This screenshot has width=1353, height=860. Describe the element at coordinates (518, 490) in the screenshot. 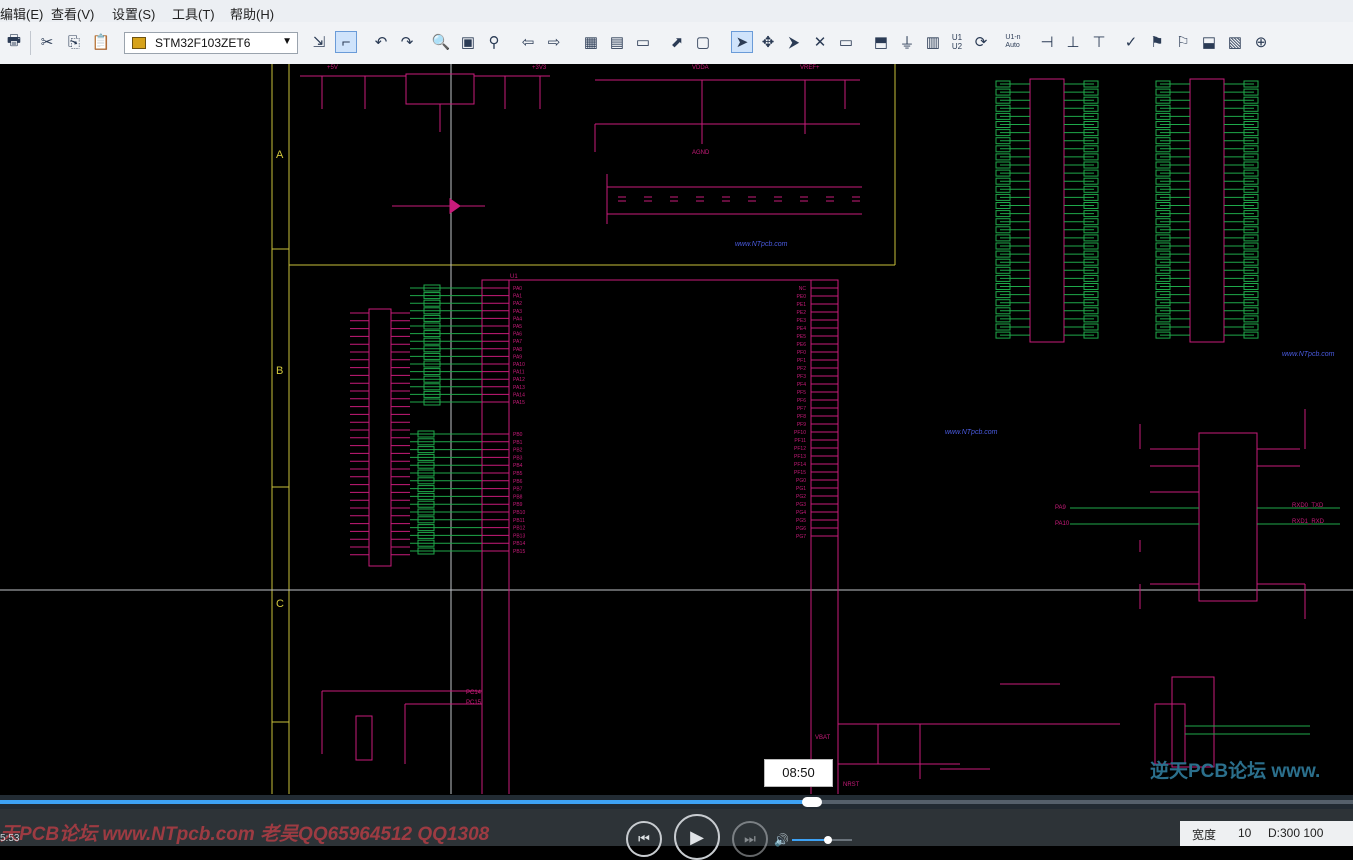

I see `mcu-pin-label: PB7` at that location.